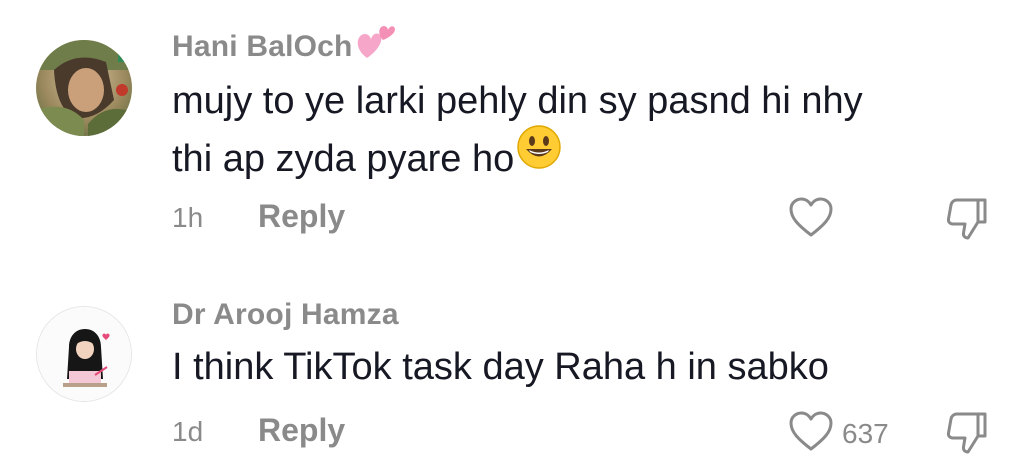 The width and height of the screenshot is (1024, 464). I want to click on username: Dr Arooj Hamza, so click(285, 315).